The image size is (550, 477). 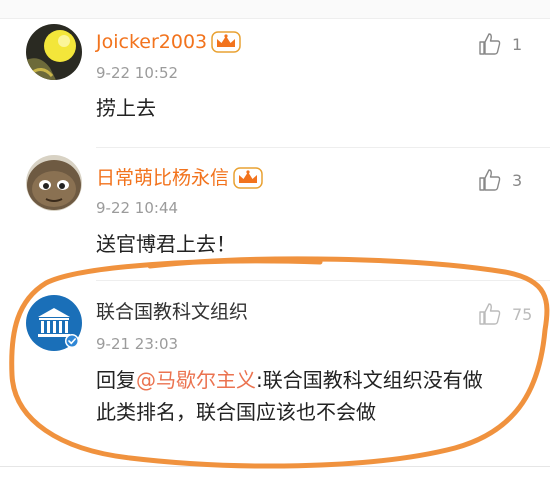 I want to click on unesco-temple-logo-icon, so click(x=54, y=323).